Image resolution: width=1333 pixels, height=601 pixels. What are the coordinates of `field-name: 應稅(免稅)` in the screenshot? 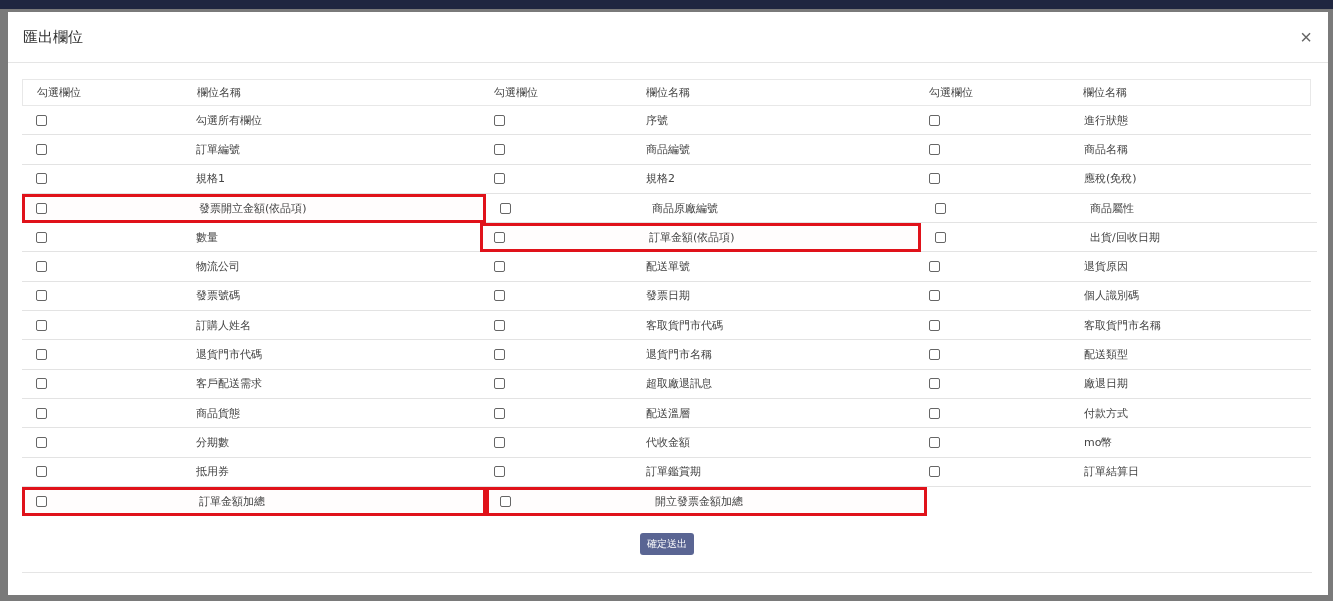 It's located at (1110, 179).